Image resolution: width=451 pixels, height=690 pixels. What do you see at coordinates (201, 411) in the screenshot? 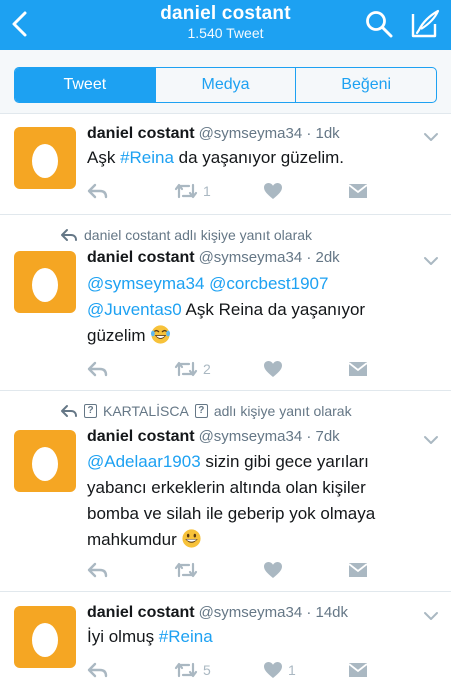
I see `unknown-character-box: ?` at bounding box center [201, 411].